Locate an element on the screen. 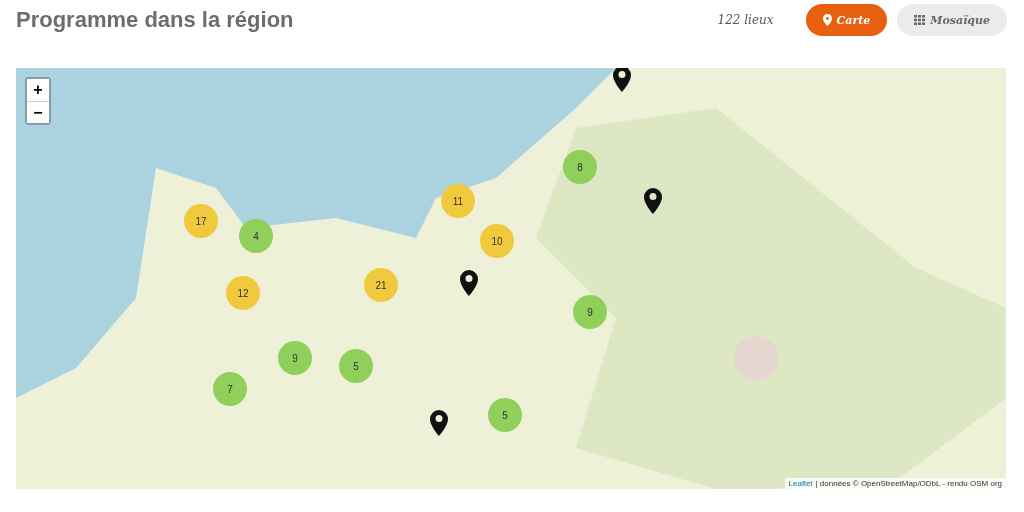  leaflet-link: Leaflet is located at coordinates (800, 483).